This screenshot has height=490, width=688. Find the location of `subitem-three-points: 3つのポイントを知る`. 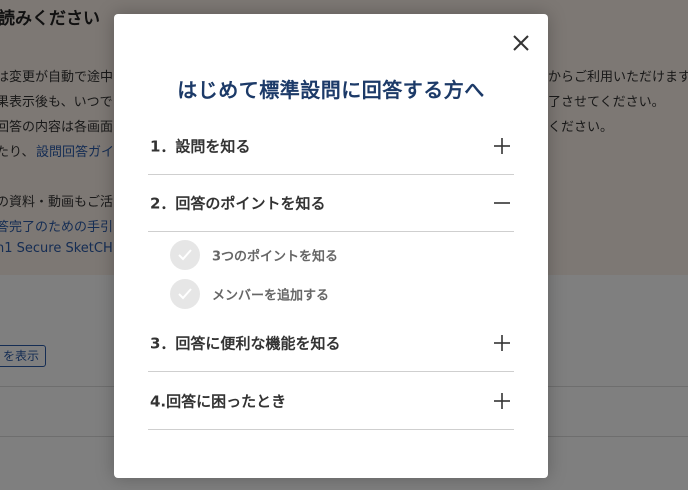

subitem-three-points: 3つのポイントを知る is located at coordinates (320, 255).